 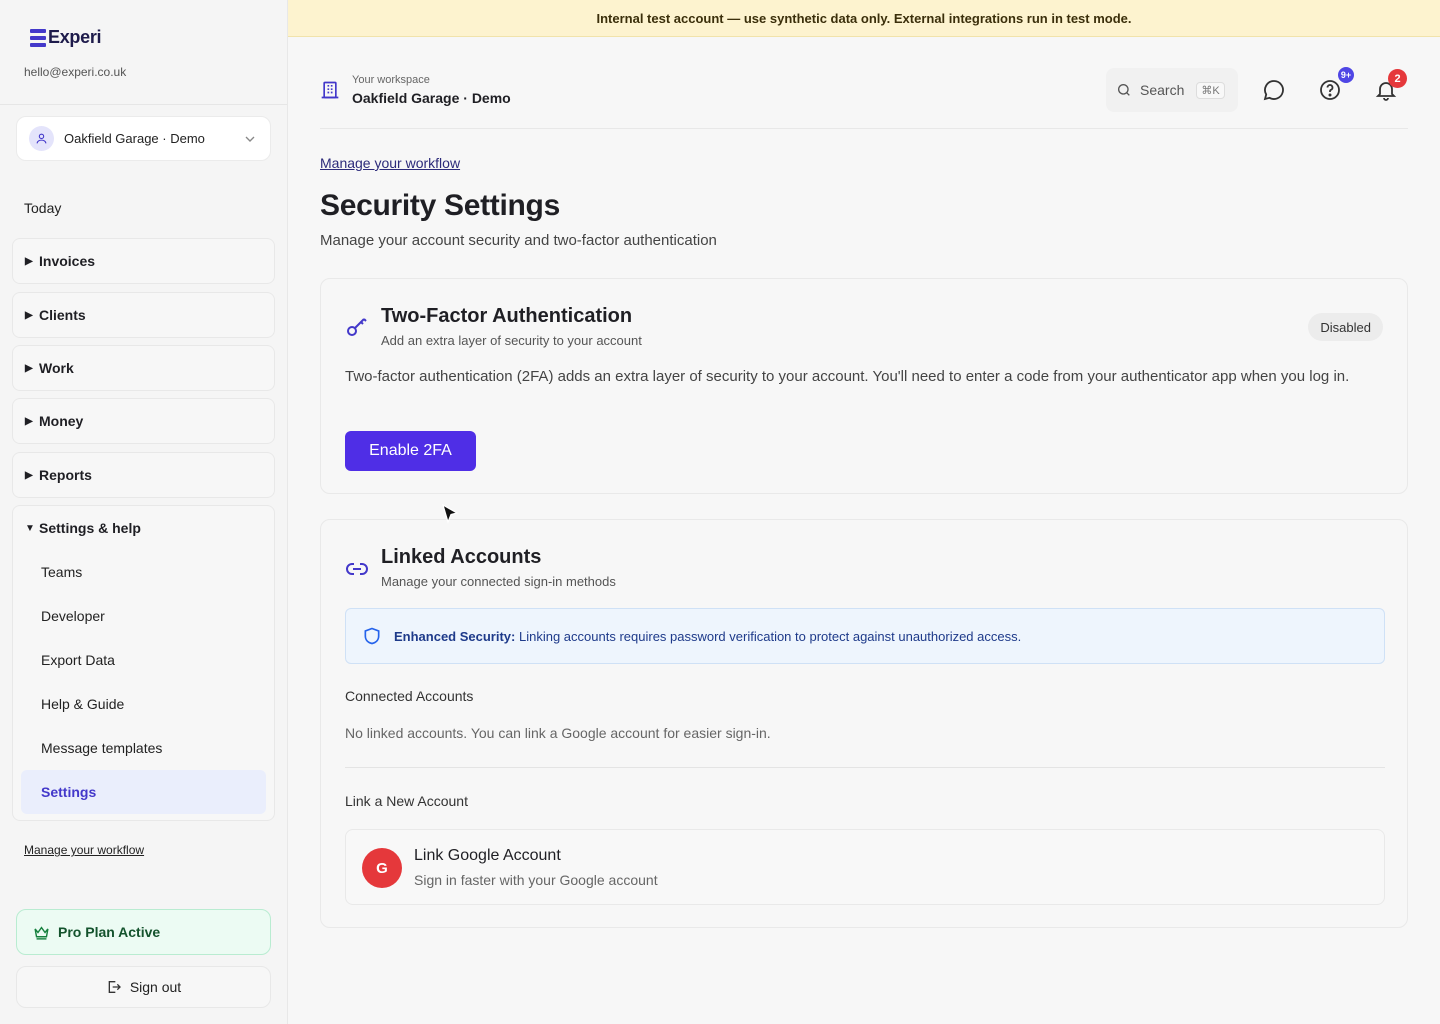 I want to click on sidebar-group-header: ▶ Money, so click(x=143, y=421).